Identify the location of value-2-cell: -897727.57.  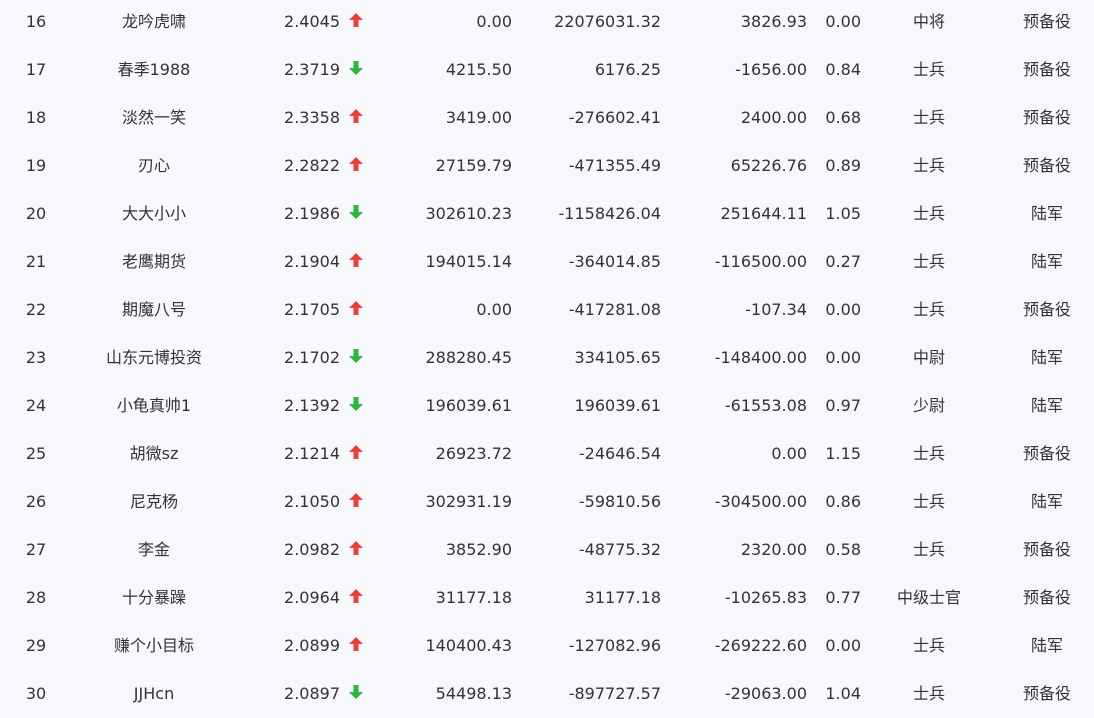
(614, 693).